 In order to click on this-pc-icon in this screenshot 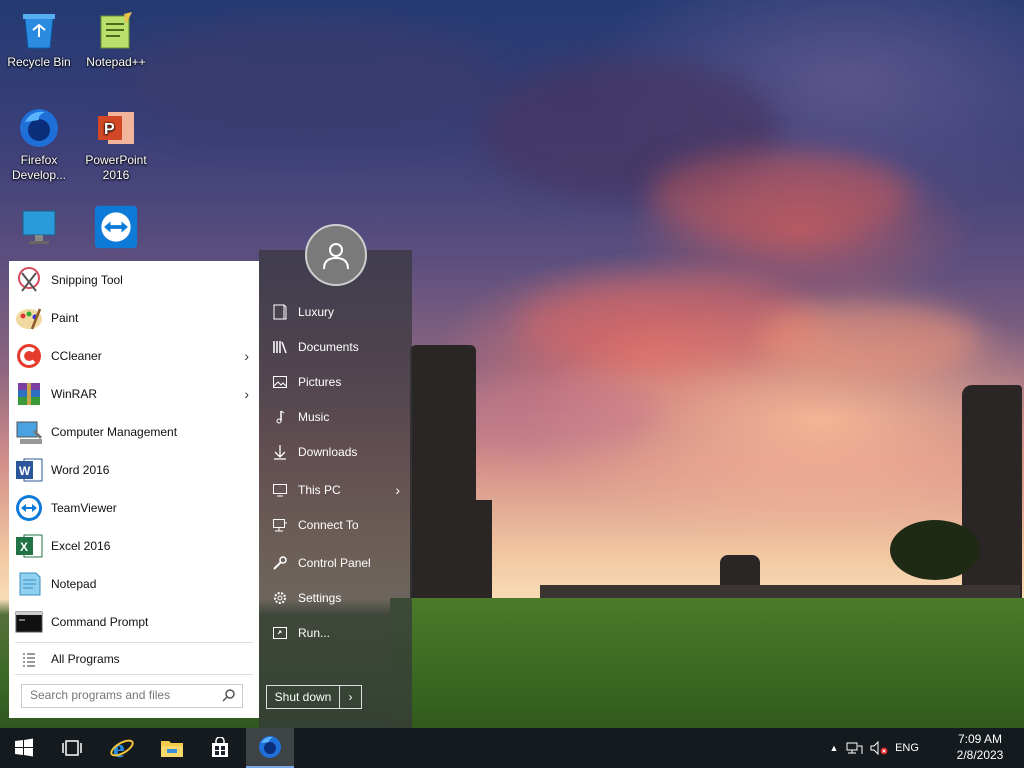, I will do `click(280, 490)`.